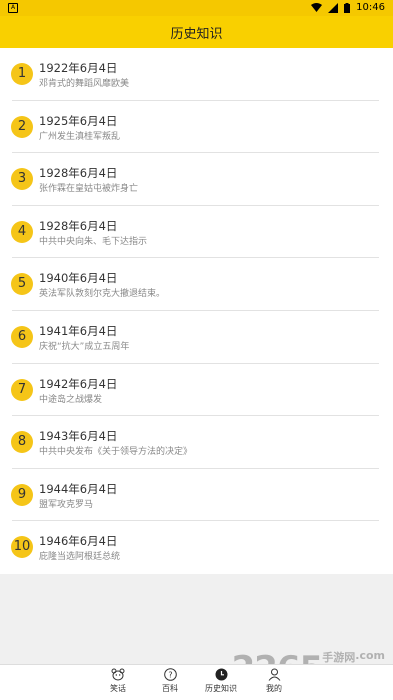  What do you see at coordinates (22, 494) in the screenshot?
I see `index-badge: 9` at bounding box center [22, 494].